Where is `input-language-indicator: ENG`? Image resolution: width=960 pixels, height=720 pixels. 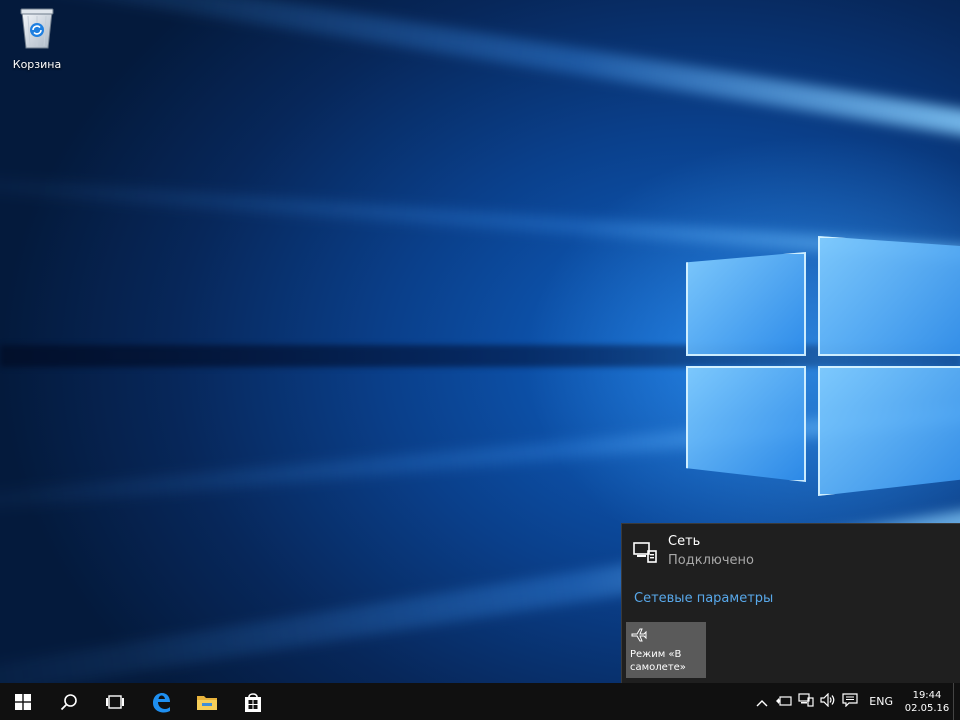 input-language-indicator: ENG is located at coordinates (881, 701).